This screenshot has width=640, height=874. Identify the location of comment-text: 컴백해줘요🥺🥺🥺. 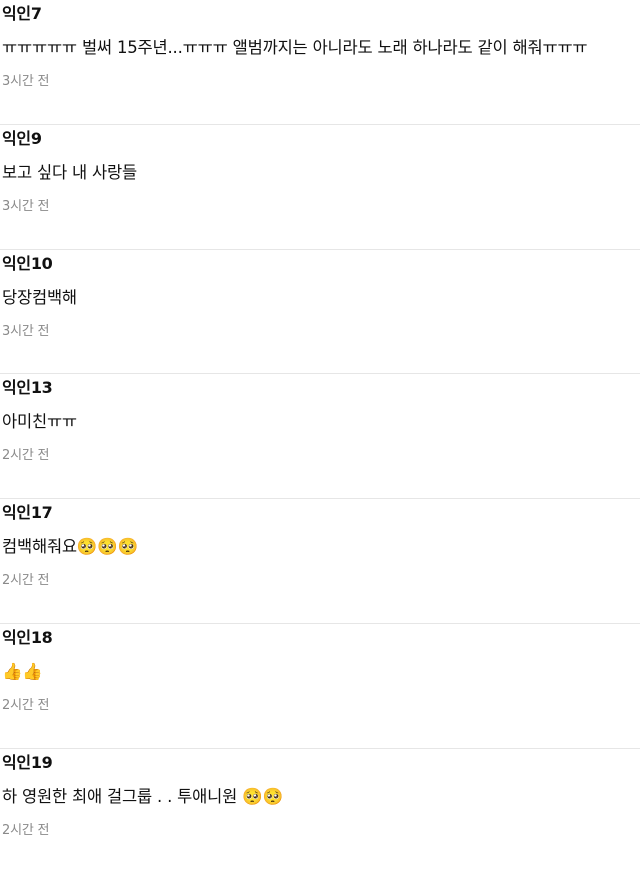
(70, 547).